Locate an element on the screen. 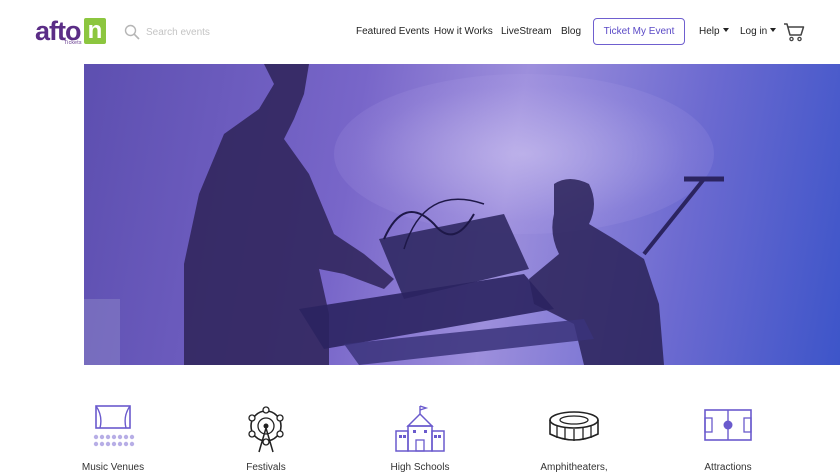  category-festivals: Festivals is located at coordinates (266, 438).